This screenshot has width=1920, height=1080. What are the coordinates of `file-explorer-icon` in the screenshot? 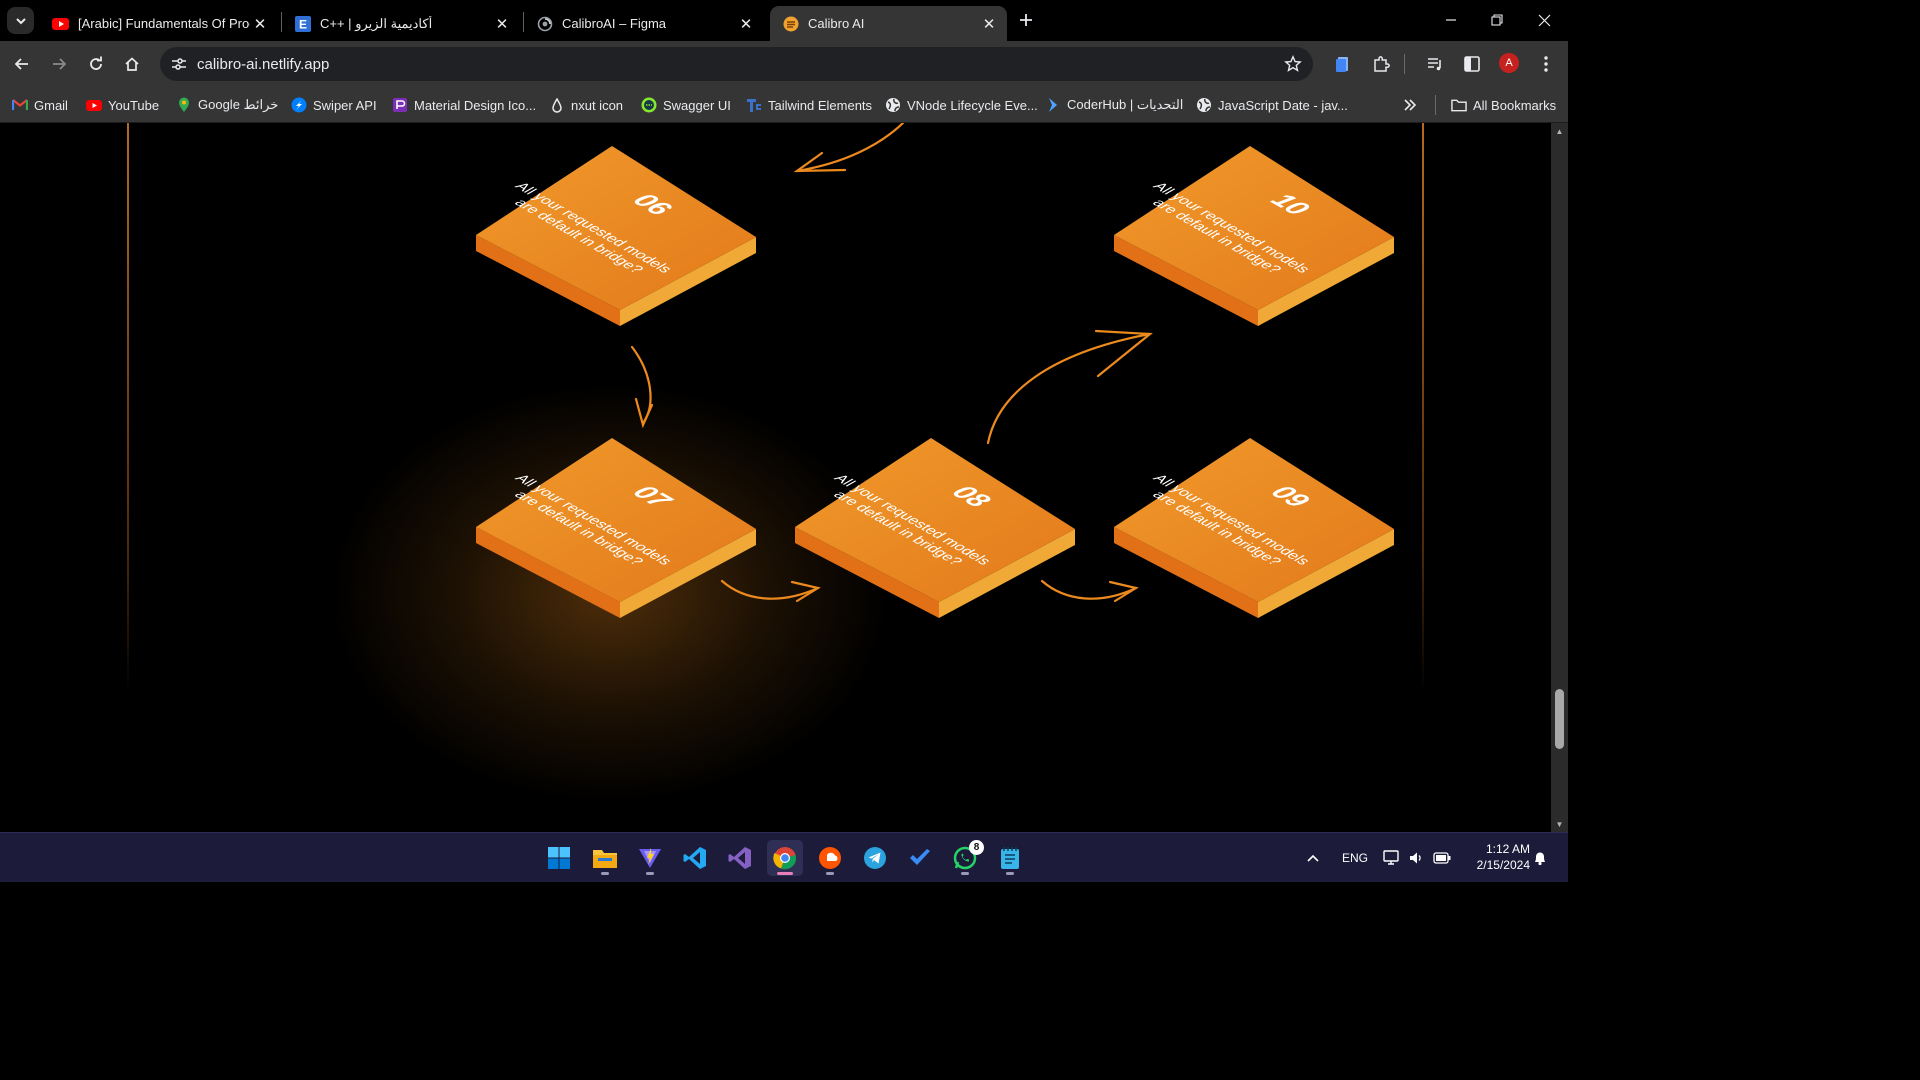 It's located at (605, 858).